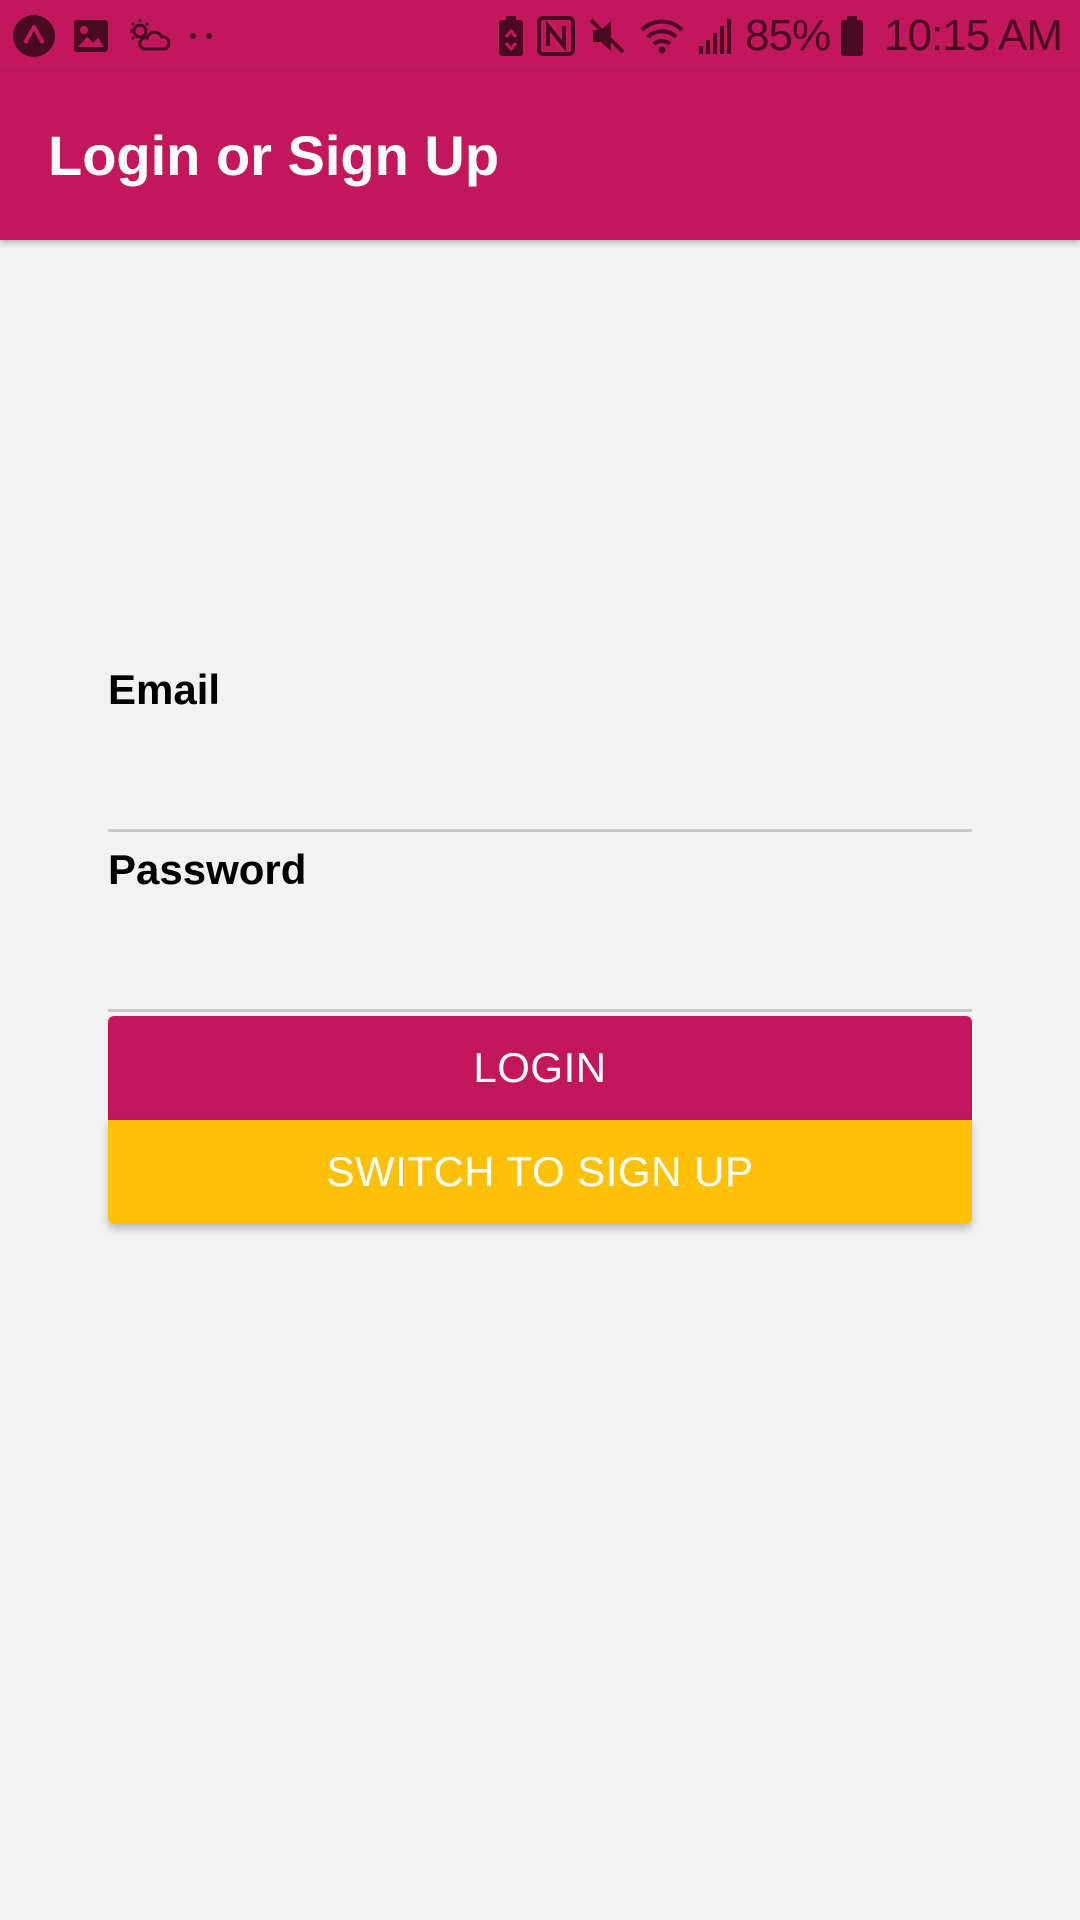  What do you see at coordinates (511, 36) in the screenshot?
I see `battery-saver-icon` at bounding box center [511, 36].